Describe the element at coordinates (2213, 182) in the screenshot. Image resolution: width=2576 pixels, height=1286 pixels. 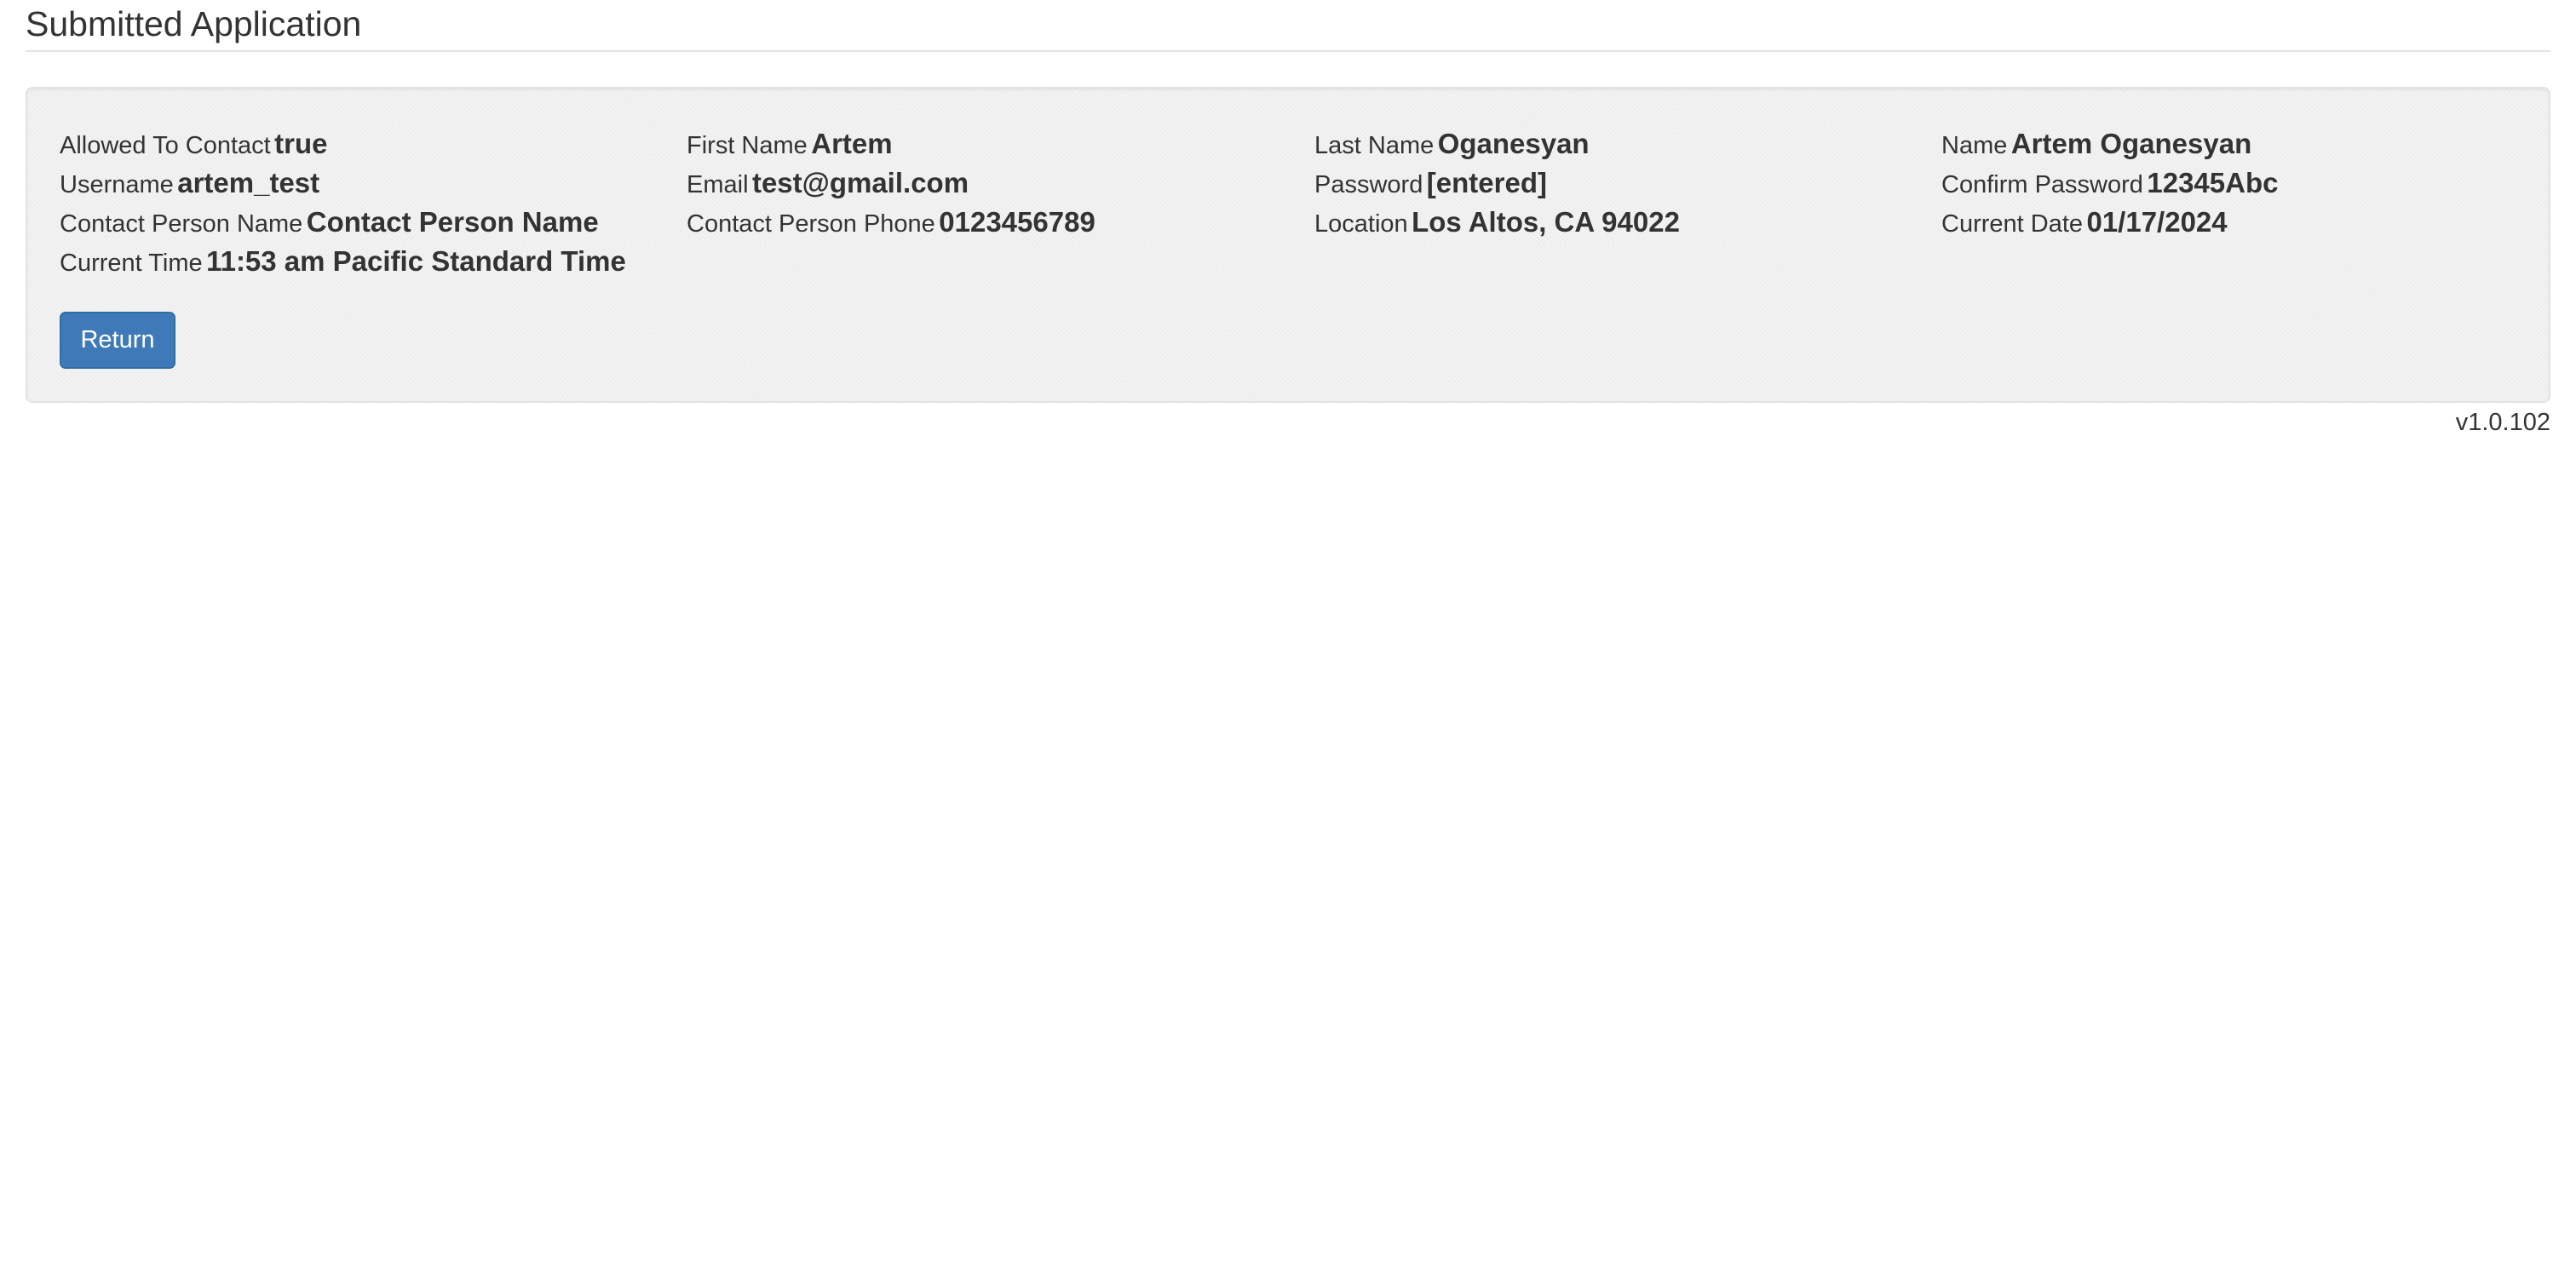
I see `field-value: 12345Abc` at that location.